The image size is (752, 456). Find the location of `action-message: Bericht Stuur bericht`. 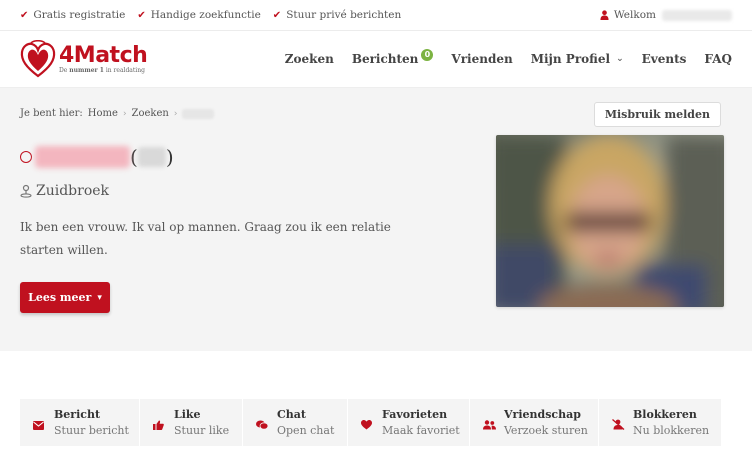

action-message: Bericht Stuur bericht is located at coordinates (80, 422).